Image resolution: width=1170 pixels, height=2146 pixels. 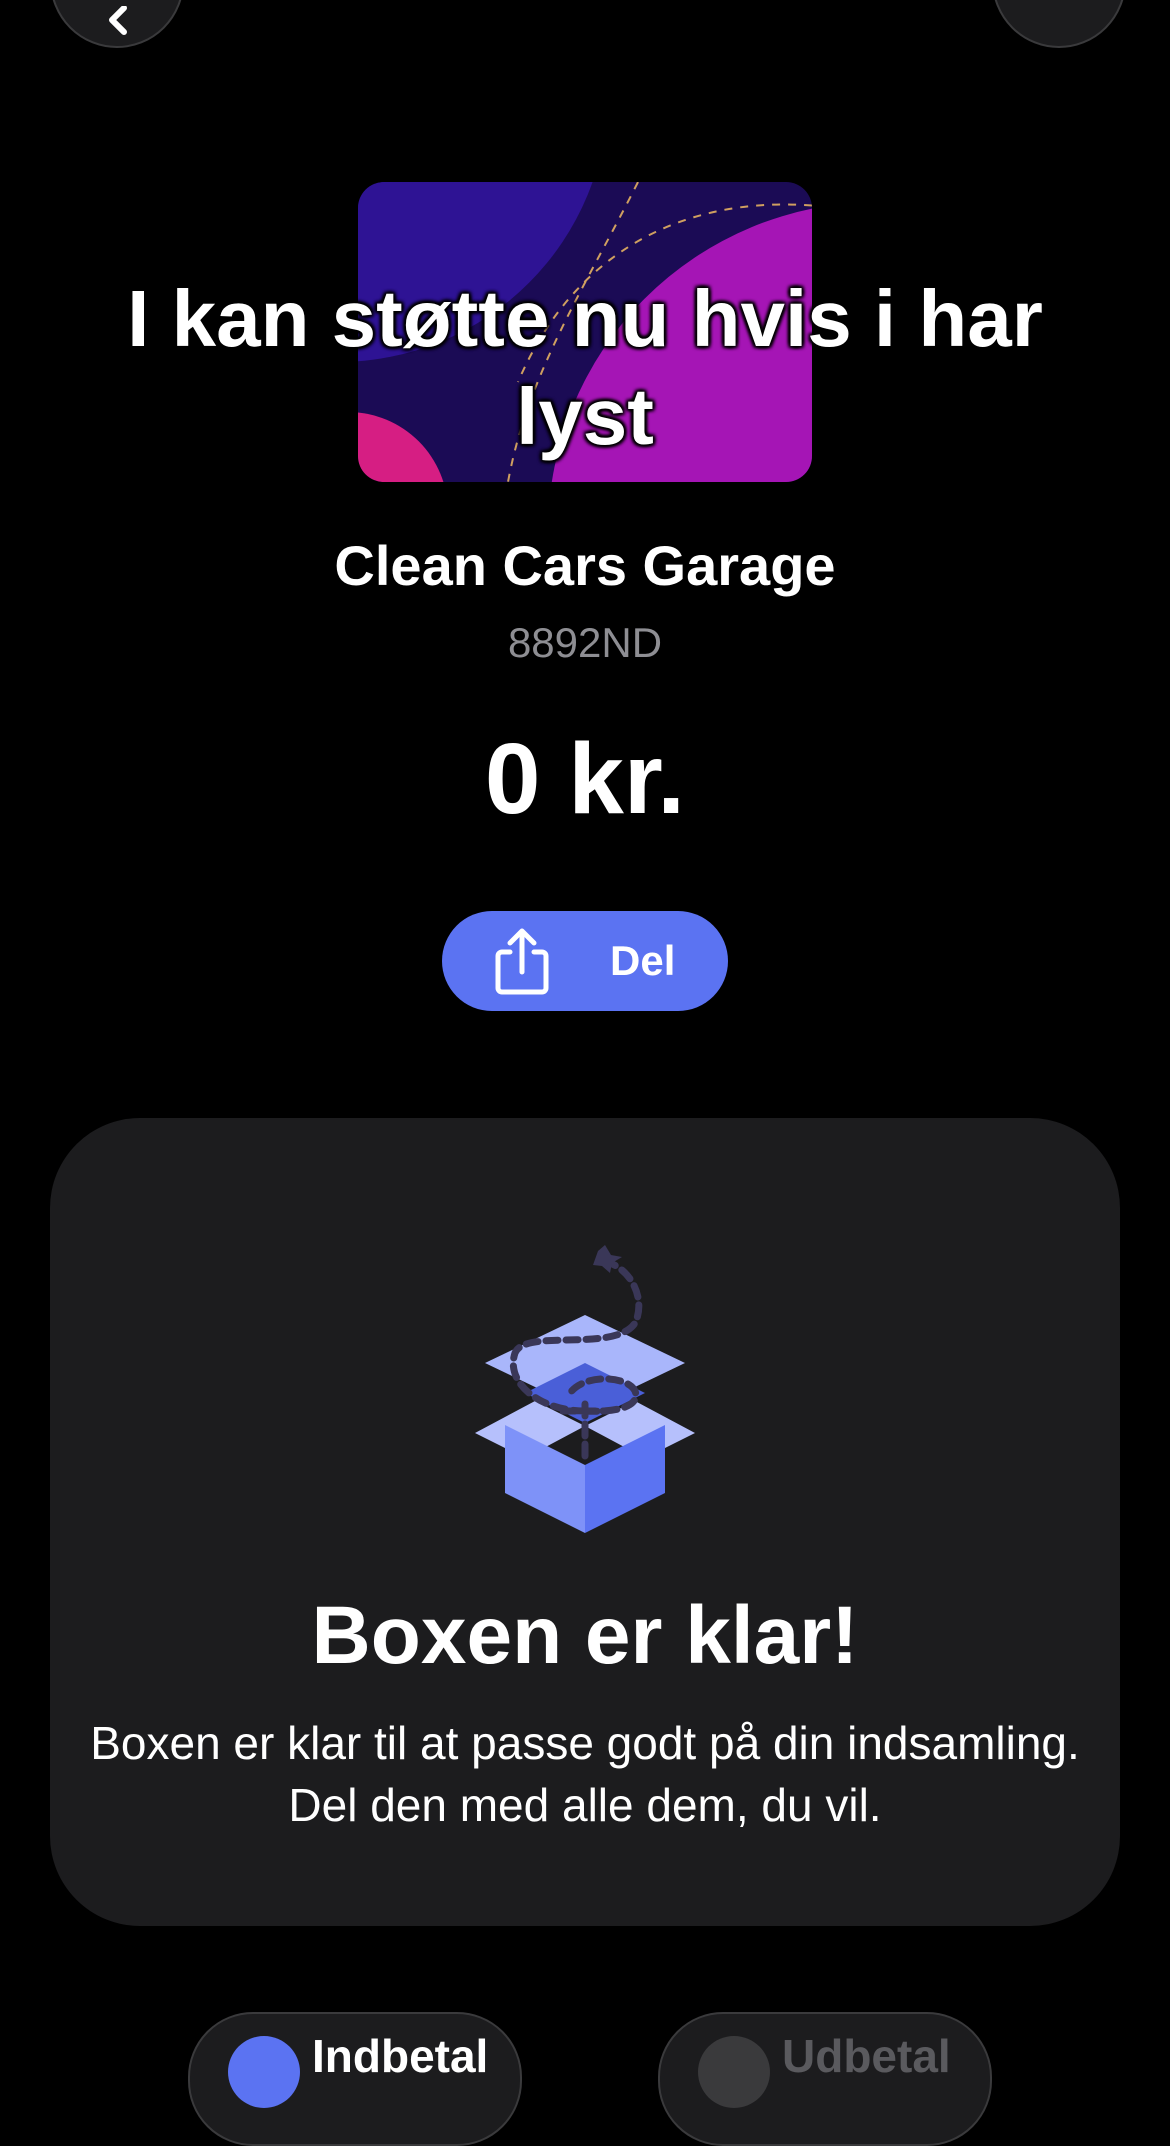 What do you see at coordinates (585, 565) in the screenshot?
I see `collection-name: Clean Cars Garage` at bounding box center [585, 565].